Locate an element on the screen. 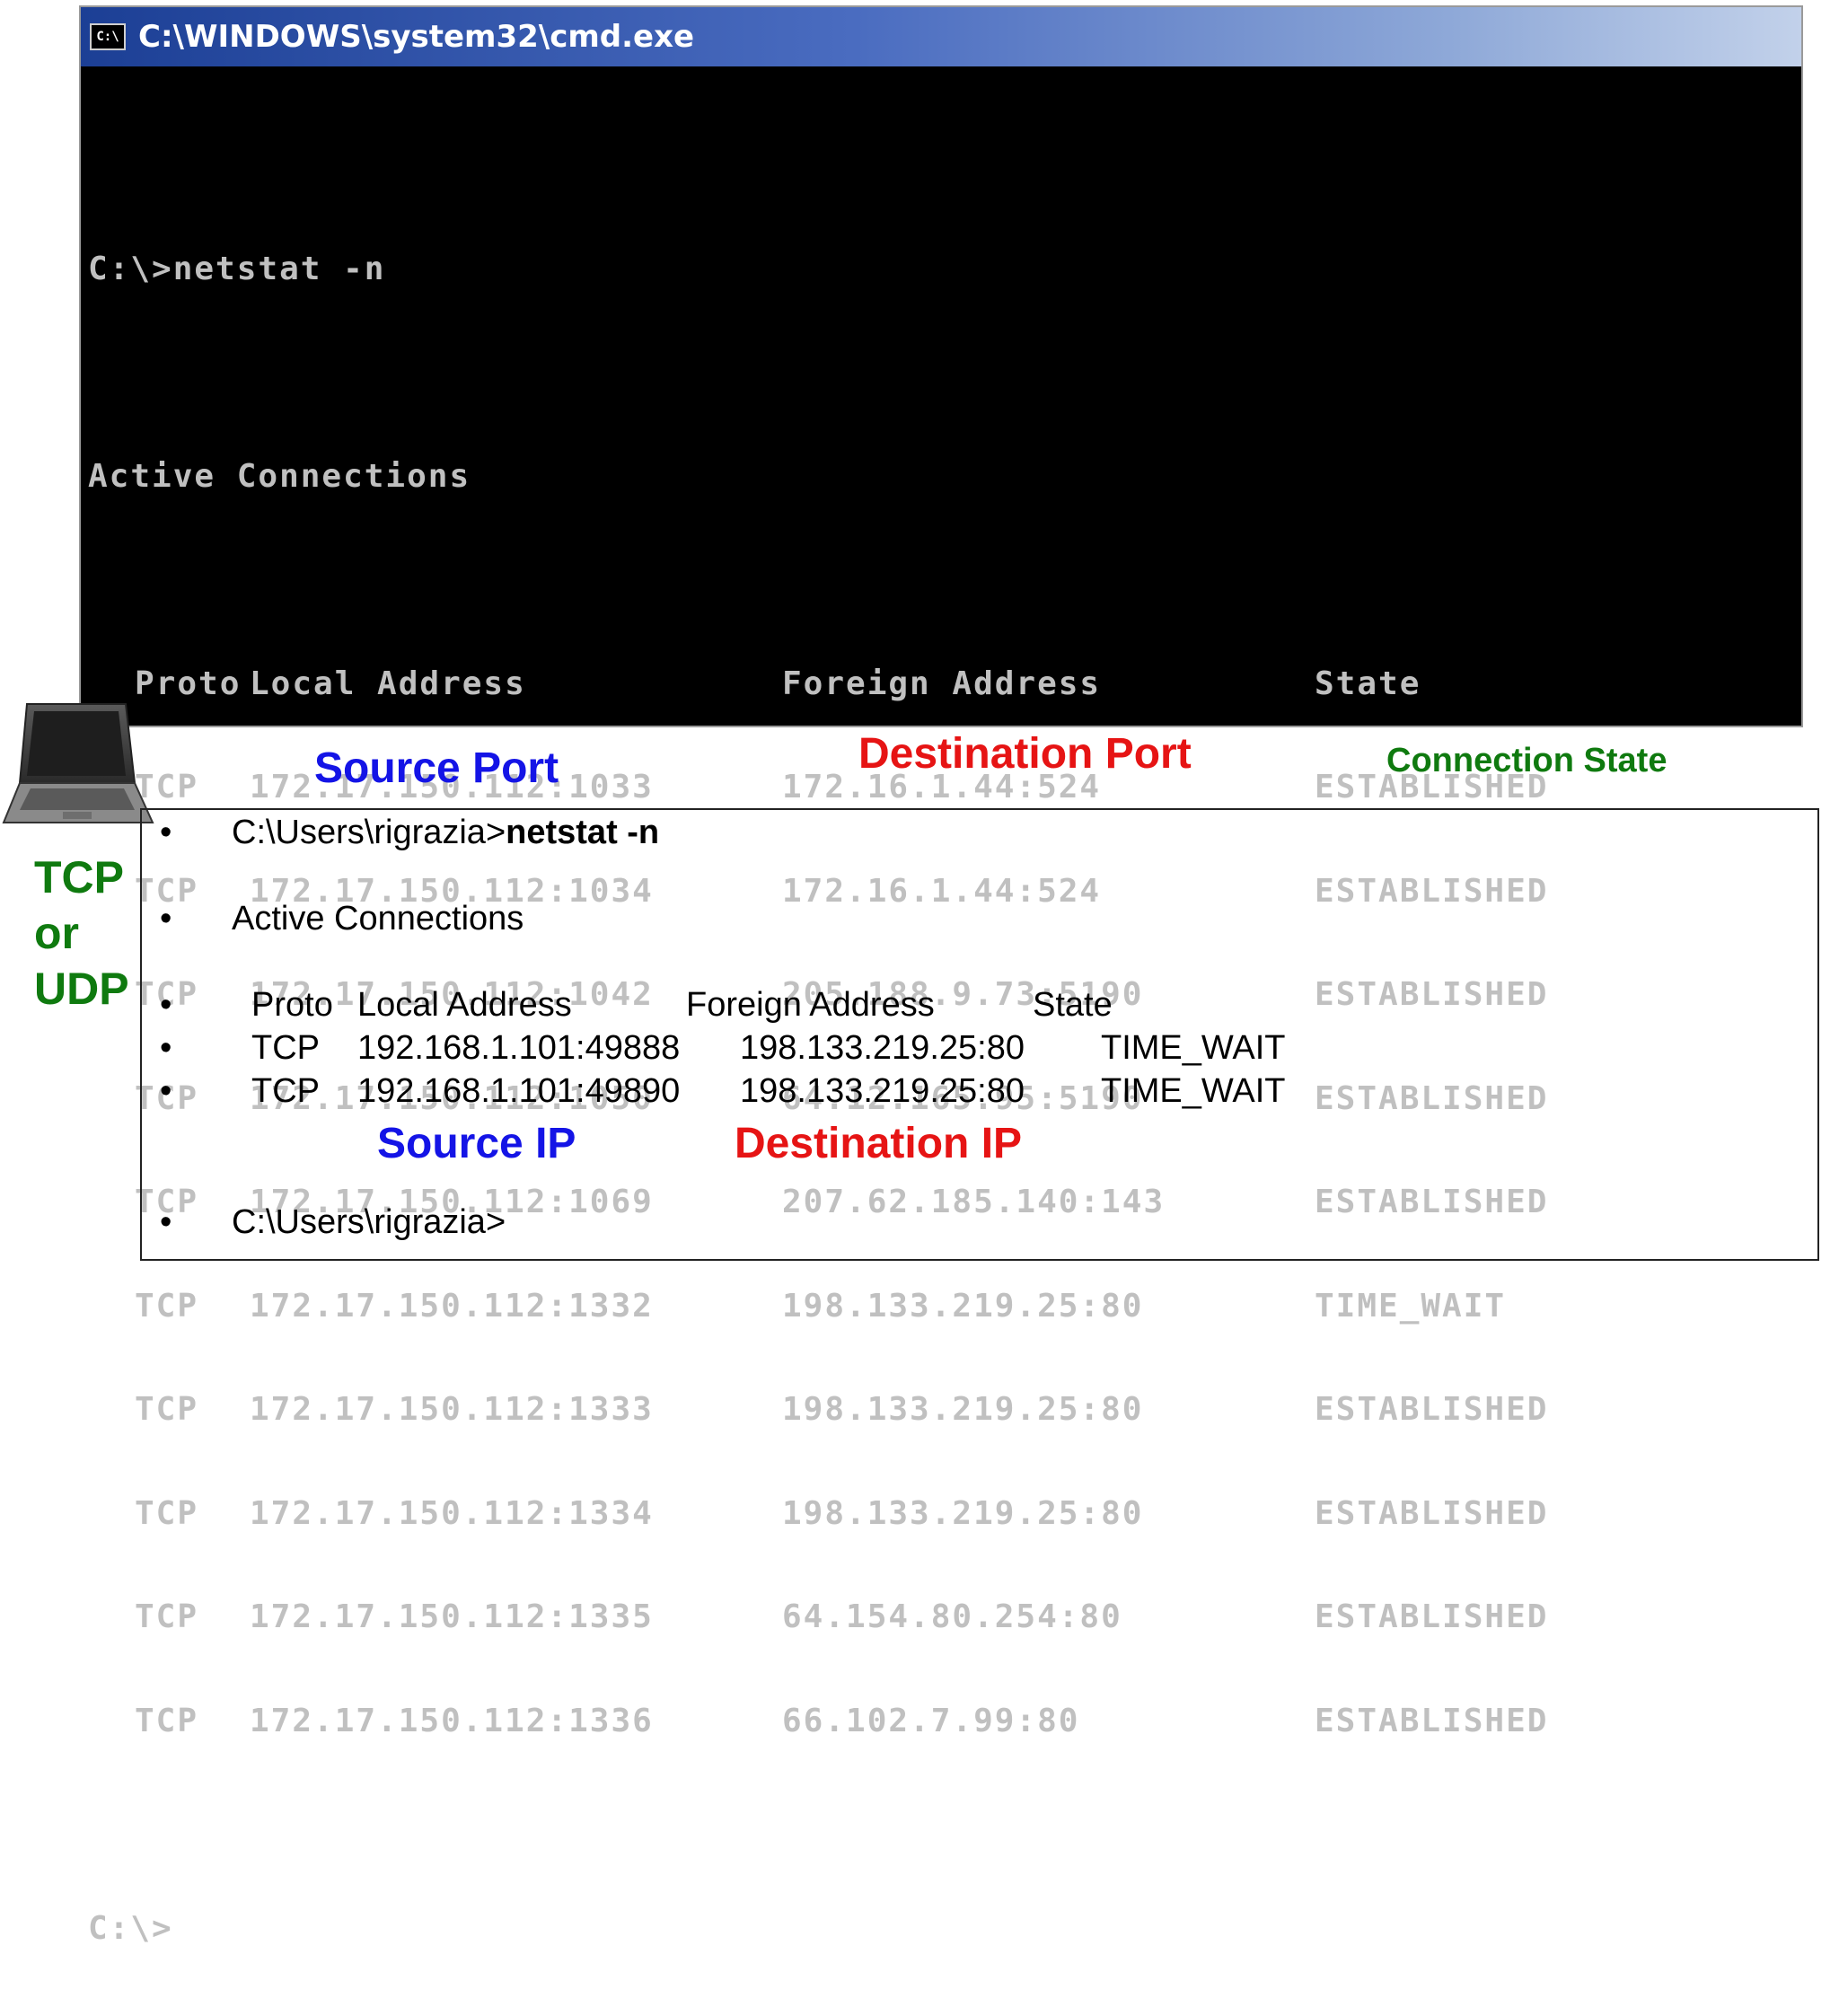  transcript-section-title: • Active Connections is located at coordinates (342, 919).